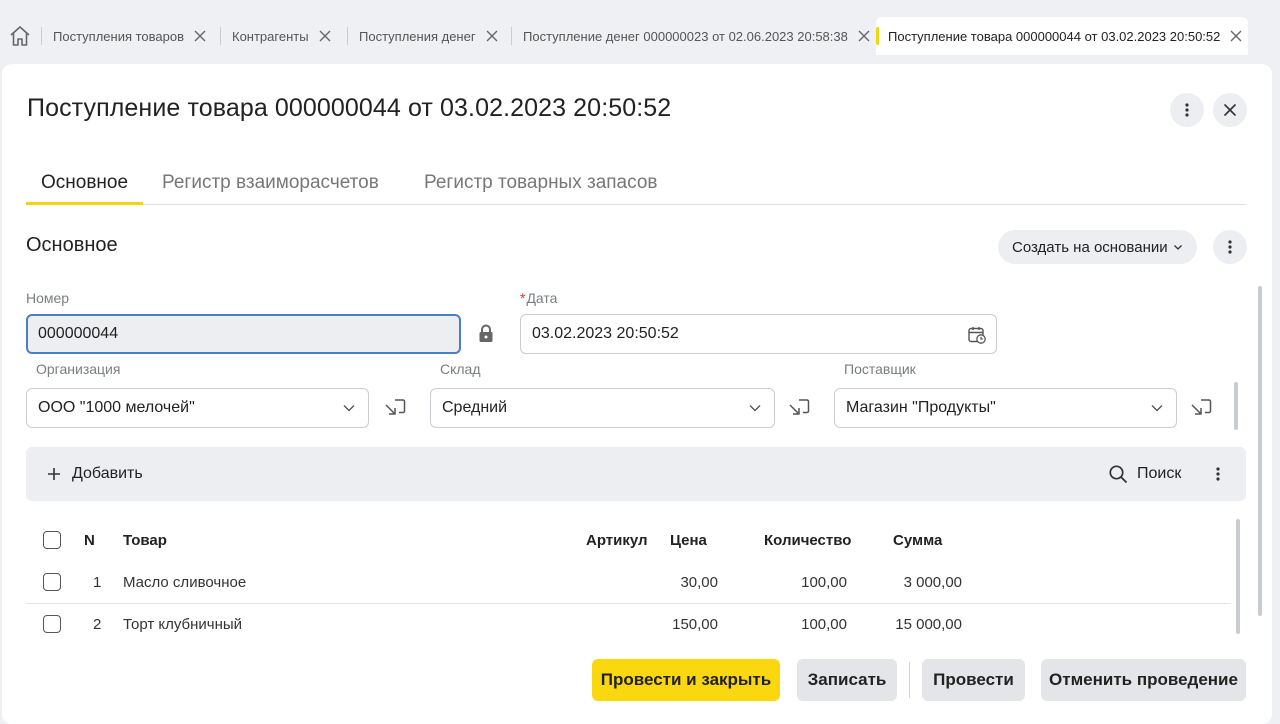 This screenshot has width=1280, height=724. What do you see at coordinates (107, 473) in the screenshot?
I see `add-label: Добавить` at bounding box center [107, 473].